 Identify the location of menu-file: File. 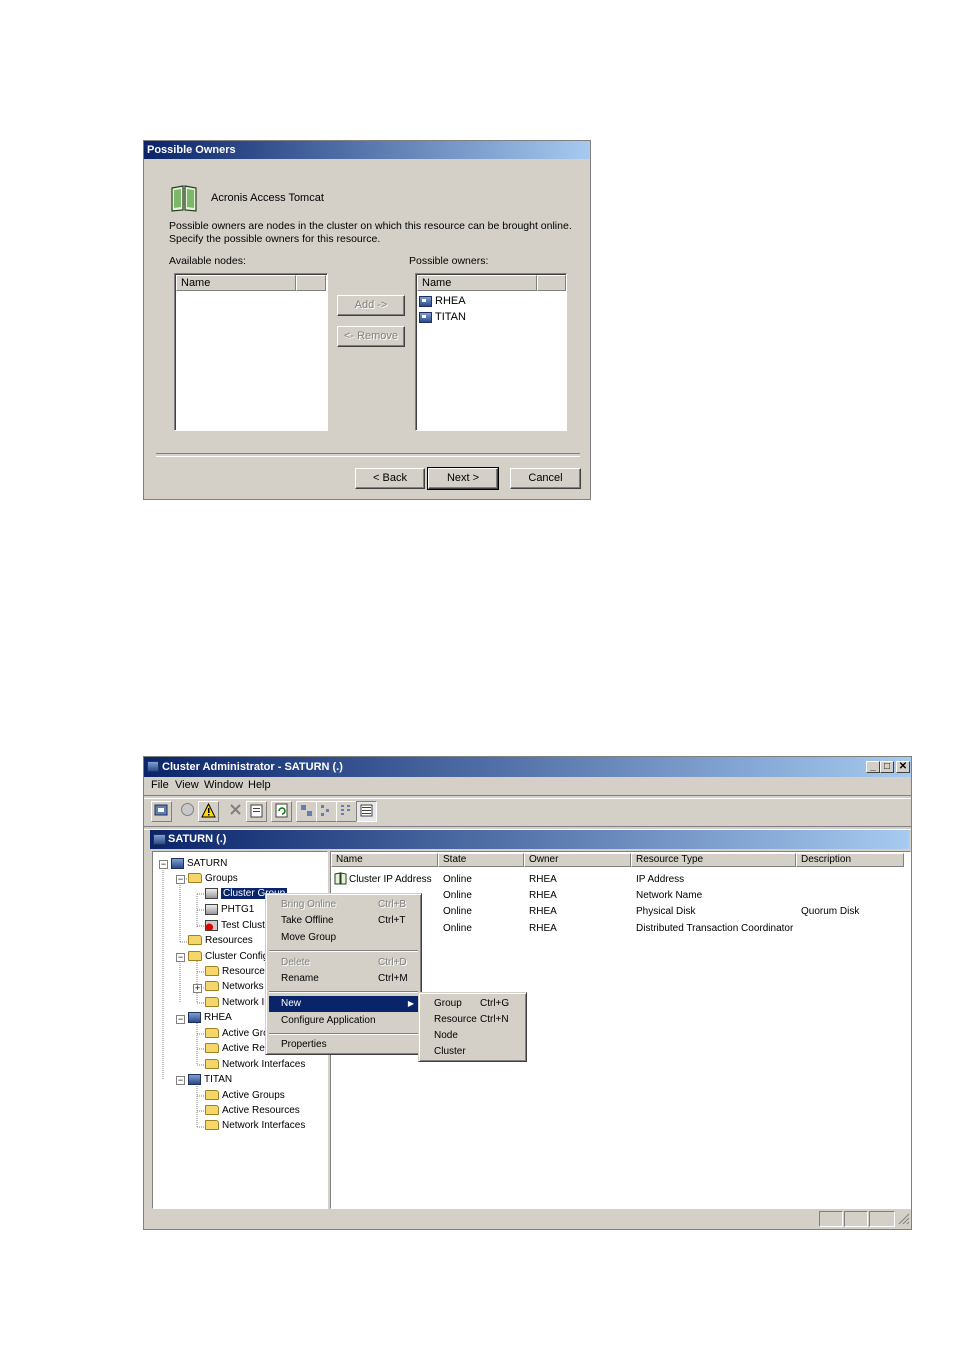
(160, 785).